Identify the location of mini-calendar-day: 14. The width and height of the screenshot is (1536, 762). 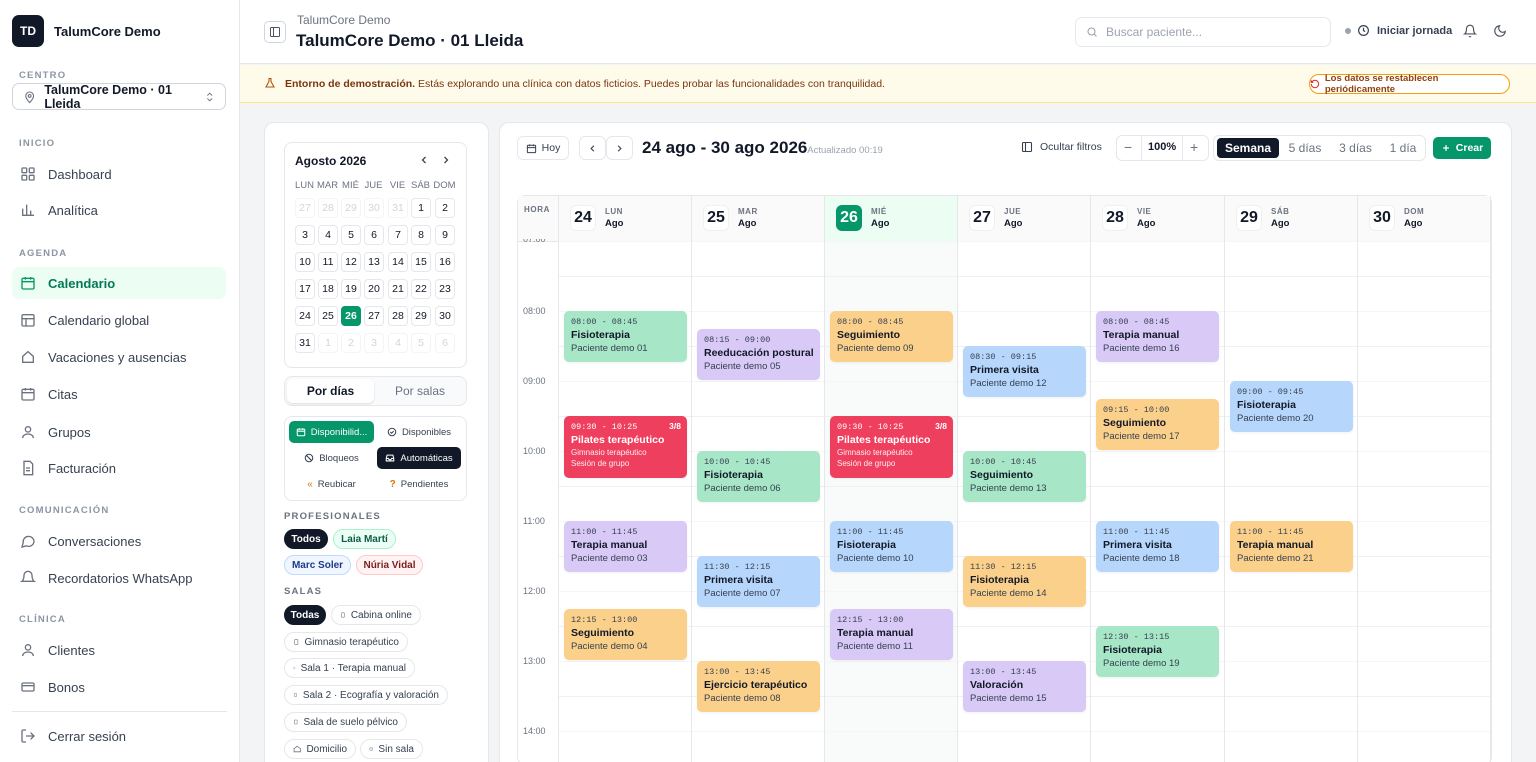
(398, 262).